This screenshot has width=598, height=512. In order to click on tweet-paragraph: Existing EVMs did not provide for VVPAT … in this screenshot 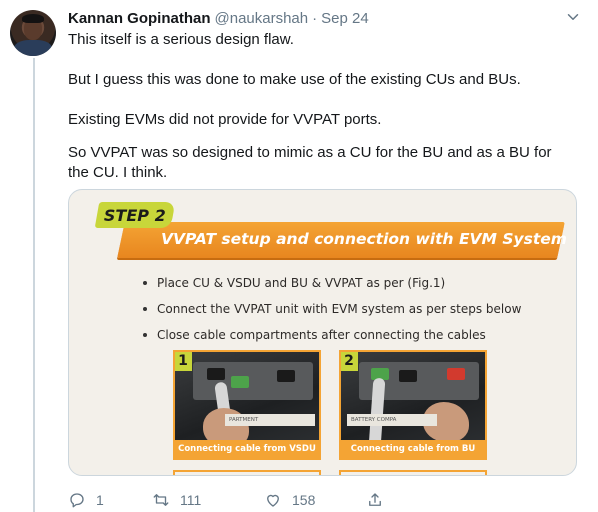, I will do `click(225, 119)`.